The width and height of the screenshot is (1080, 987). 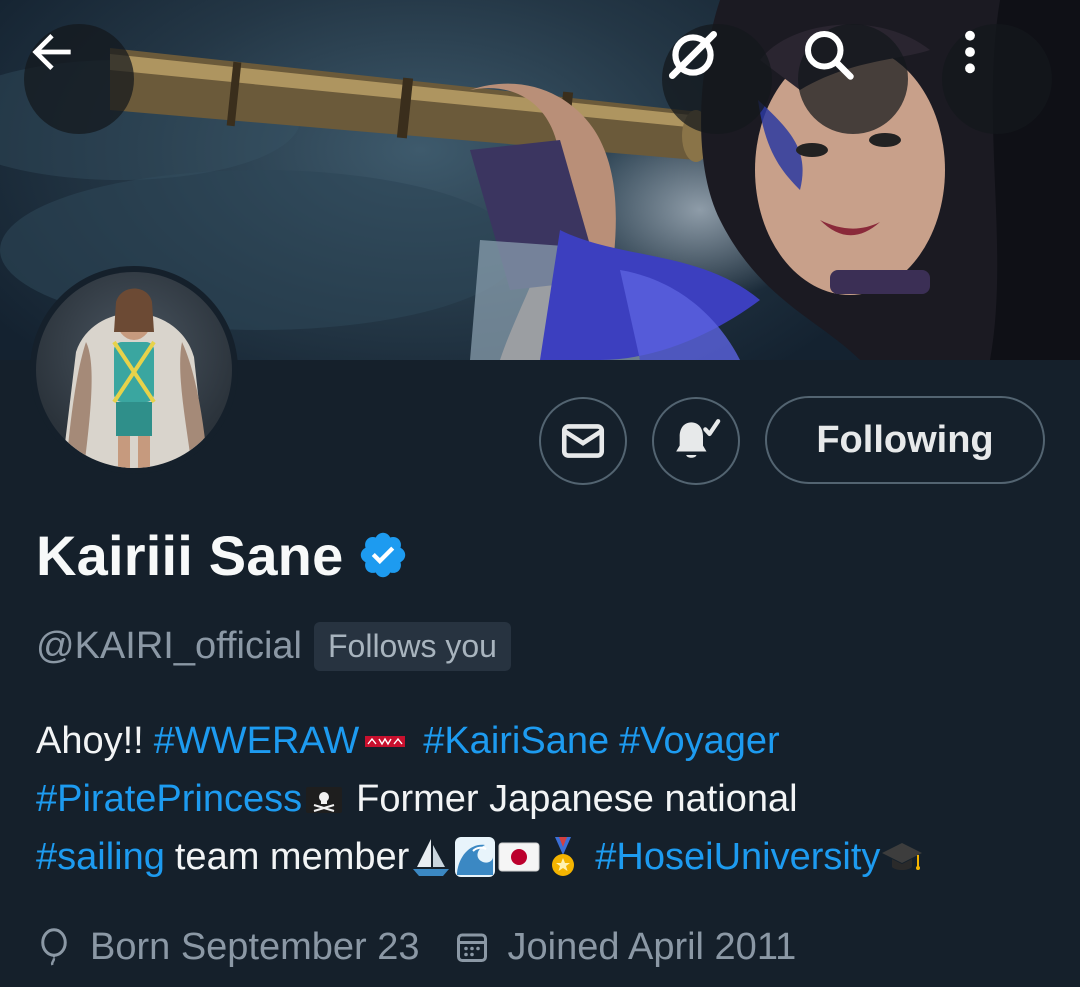 I want to click on sailboat-icon, so click(x=431, y=857).